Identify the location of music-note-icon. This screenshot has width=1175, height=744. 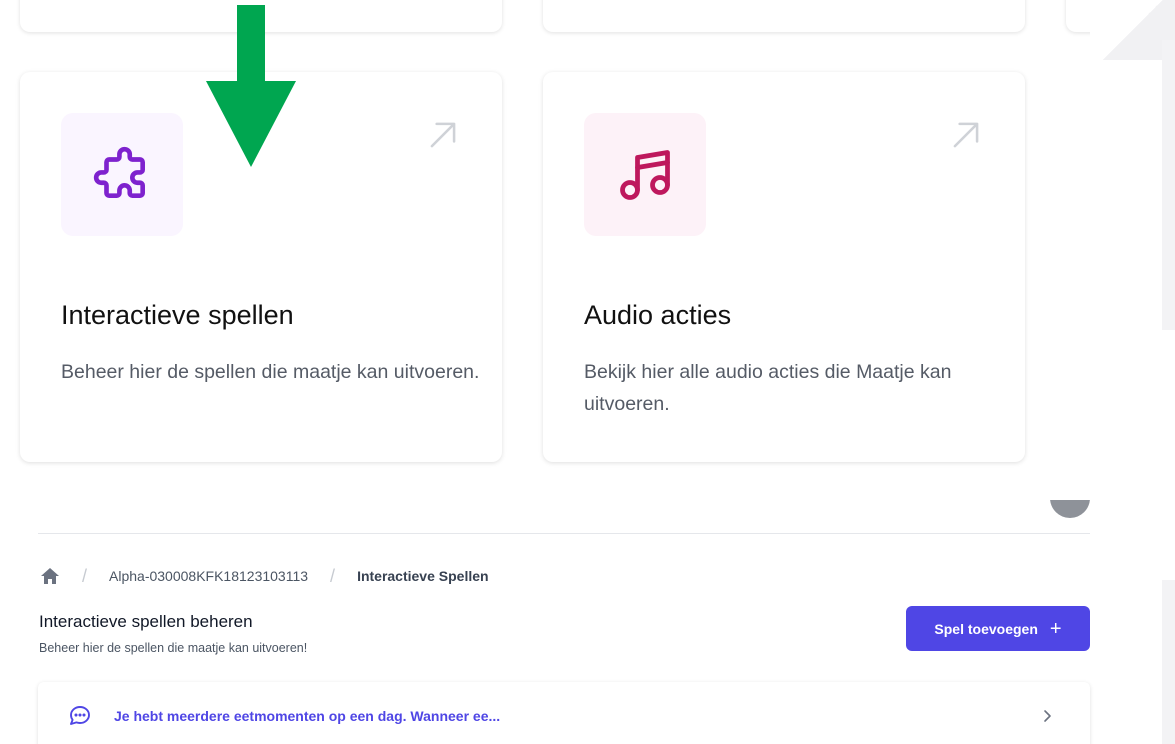
(645, 174).